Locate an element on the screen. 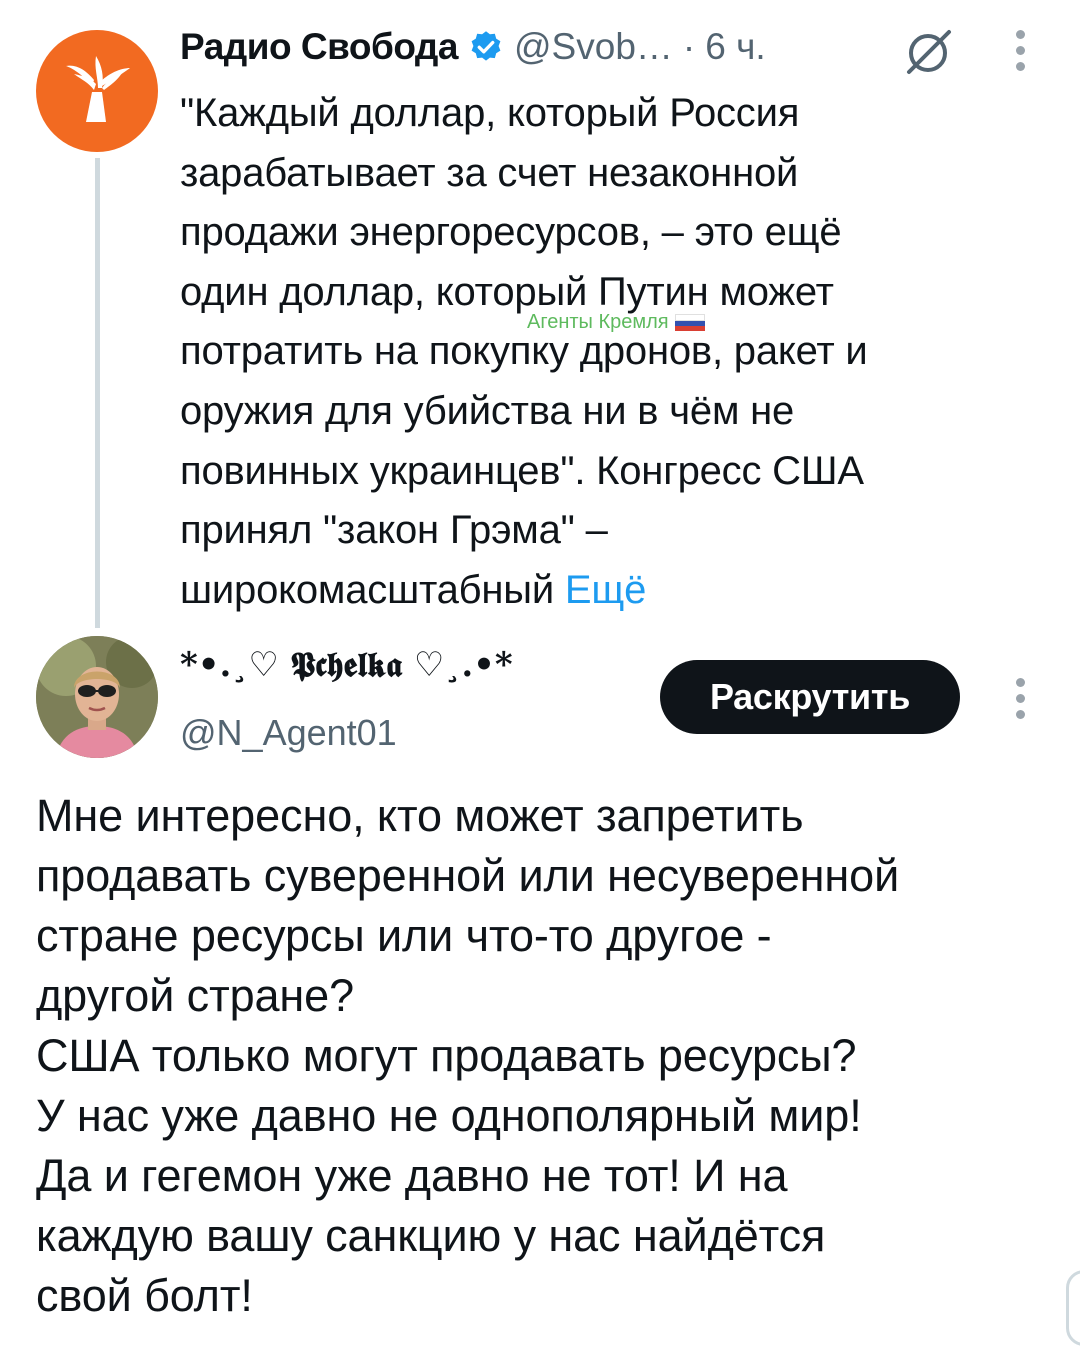 This screenshot has height=1346, width=1080. tweet-text-line: оружия для убийства ни в чём не is located at coordinates (487, 410).